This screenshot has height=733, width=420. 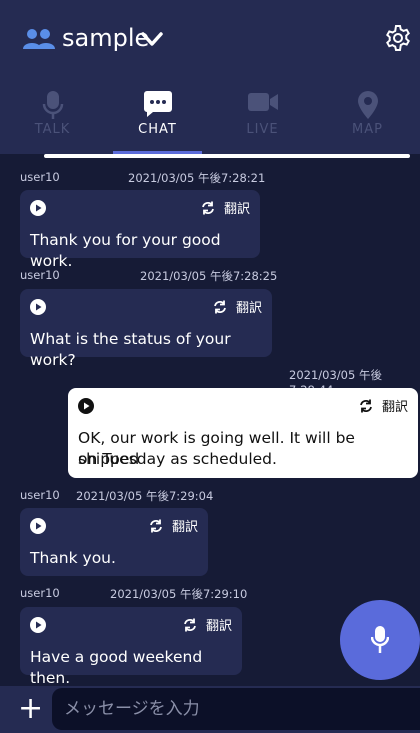 What do you see at coordinates (105, 38) in the screenshot?
I see `group-name: sample` at bounding box center [105, 38].